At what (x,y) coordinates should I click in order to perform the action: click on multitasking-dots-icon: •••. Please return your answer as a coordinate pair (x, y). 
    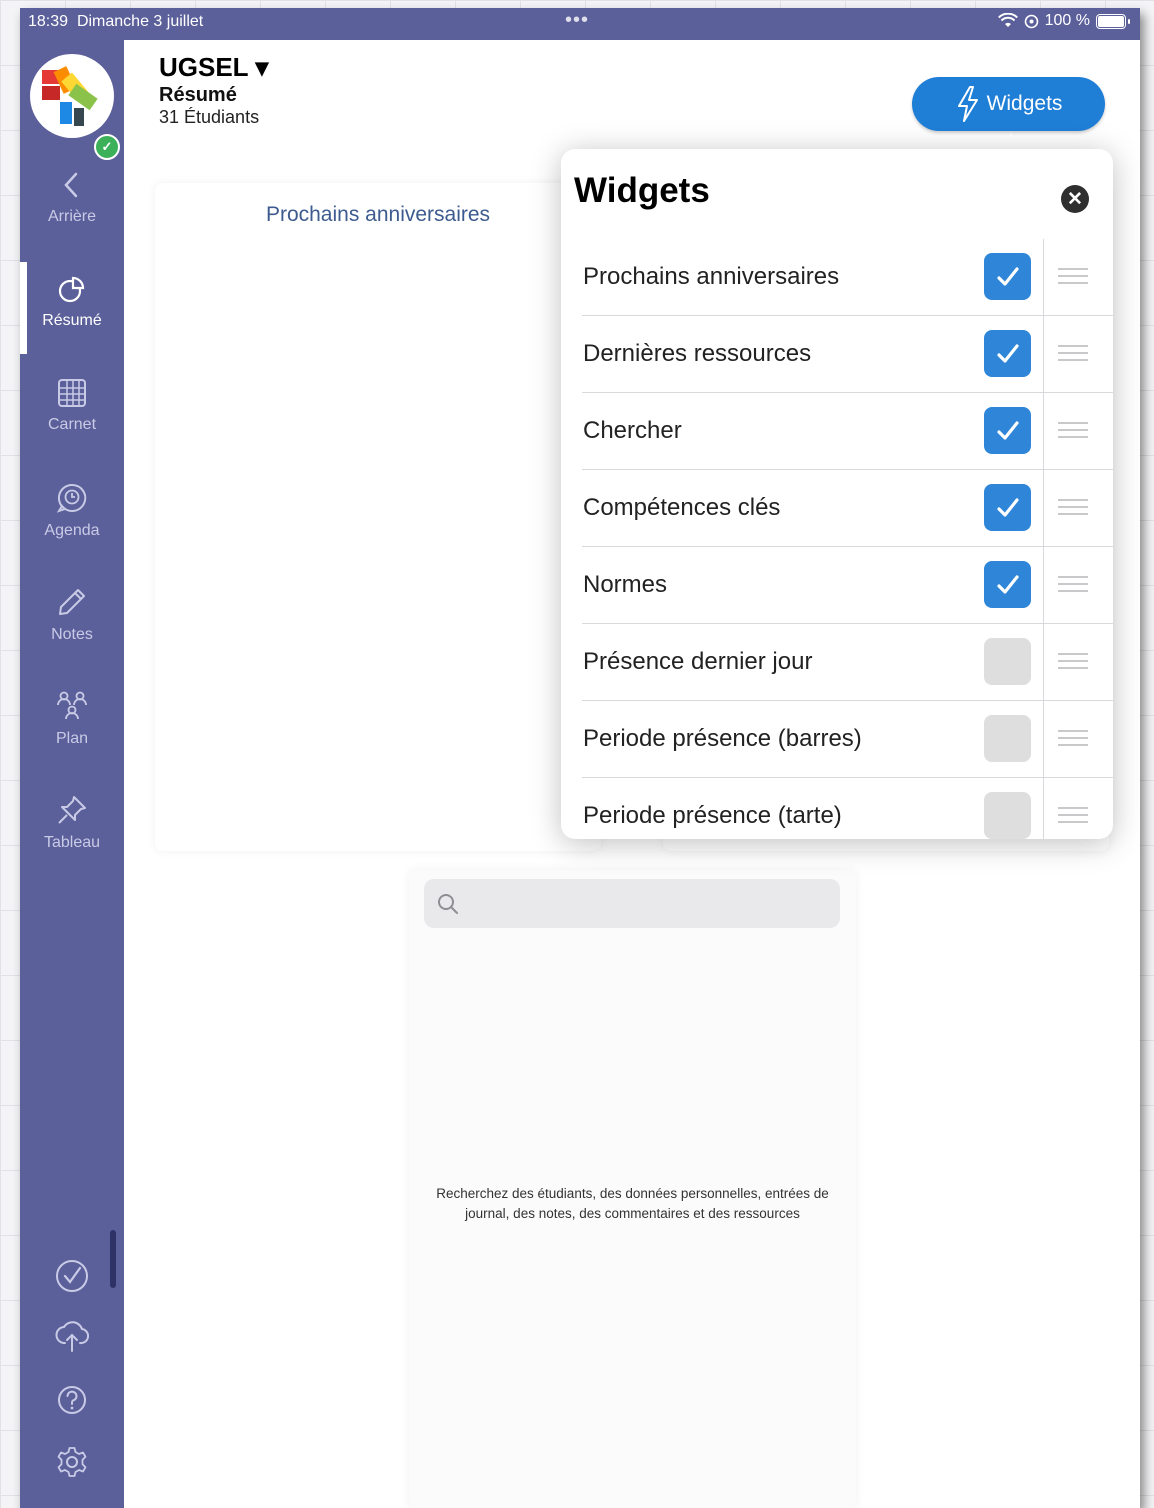
    Looking at the image, I should click on (577, 20).